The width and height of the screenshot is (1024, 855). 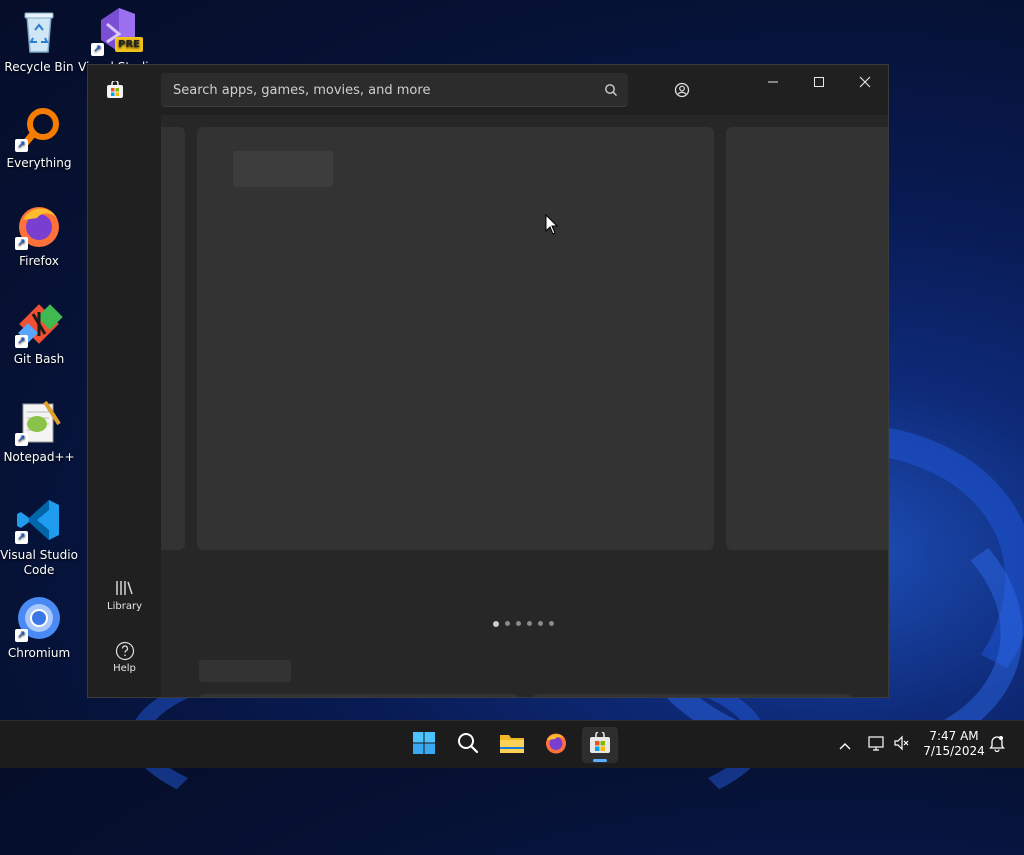 What do you see at coordinates (39, 32) in the screenshot?
I see `recycle-bin-icon` at bounding box center [39, 32].